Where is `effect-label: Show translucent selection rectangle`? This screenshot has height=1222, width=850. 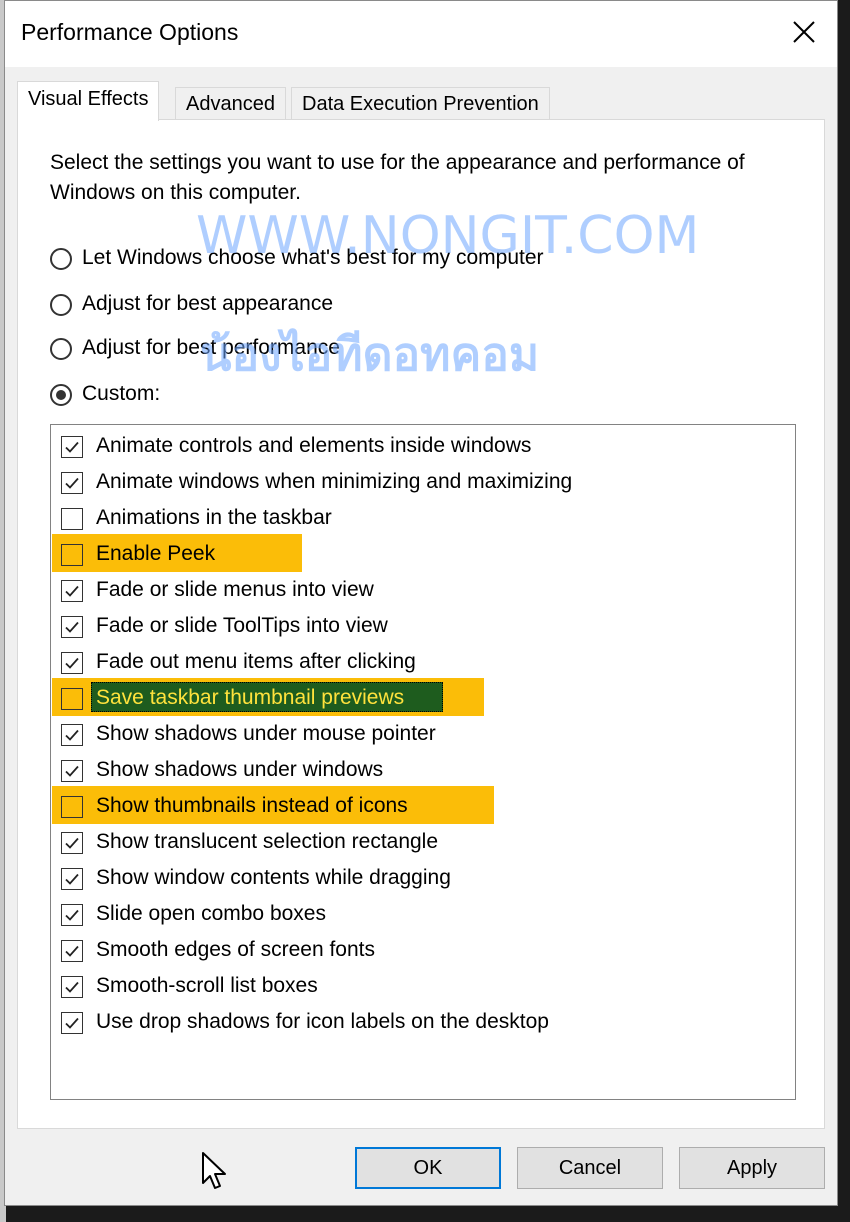
effect-label: Show translucent selection rectangle is located at coordinates (267, 841).